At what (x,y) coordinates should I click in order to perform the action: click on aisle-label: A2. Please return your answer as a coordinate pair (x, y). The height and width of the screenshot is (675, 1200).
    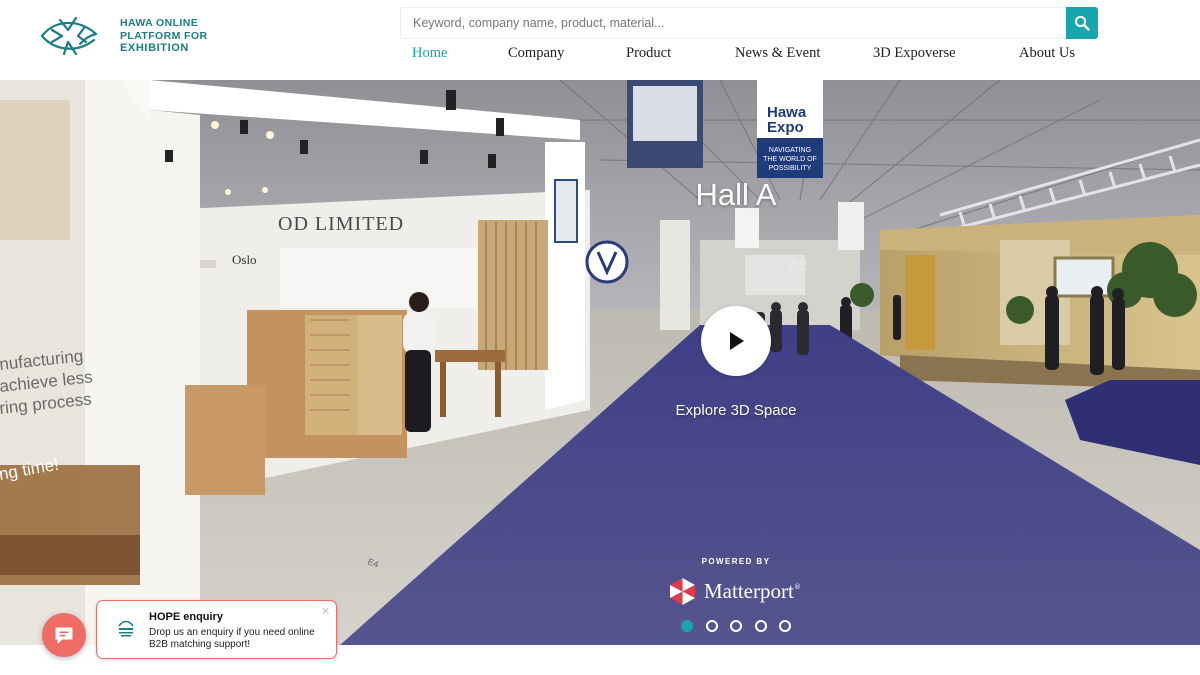
    Looking at the image, I should click on (798, 265).